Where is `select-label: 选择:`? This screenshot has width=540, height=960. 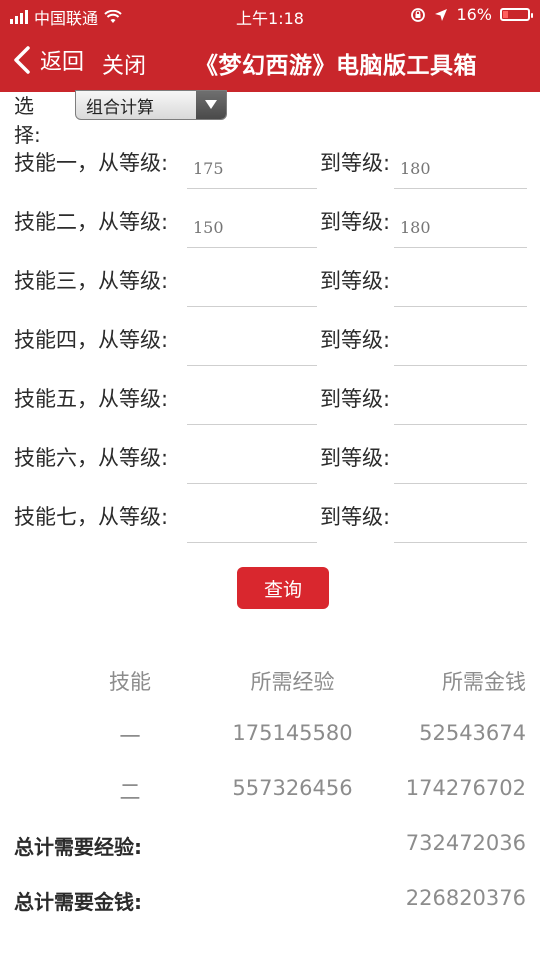
select-label: 选择: is located at coordinates (27, 120).